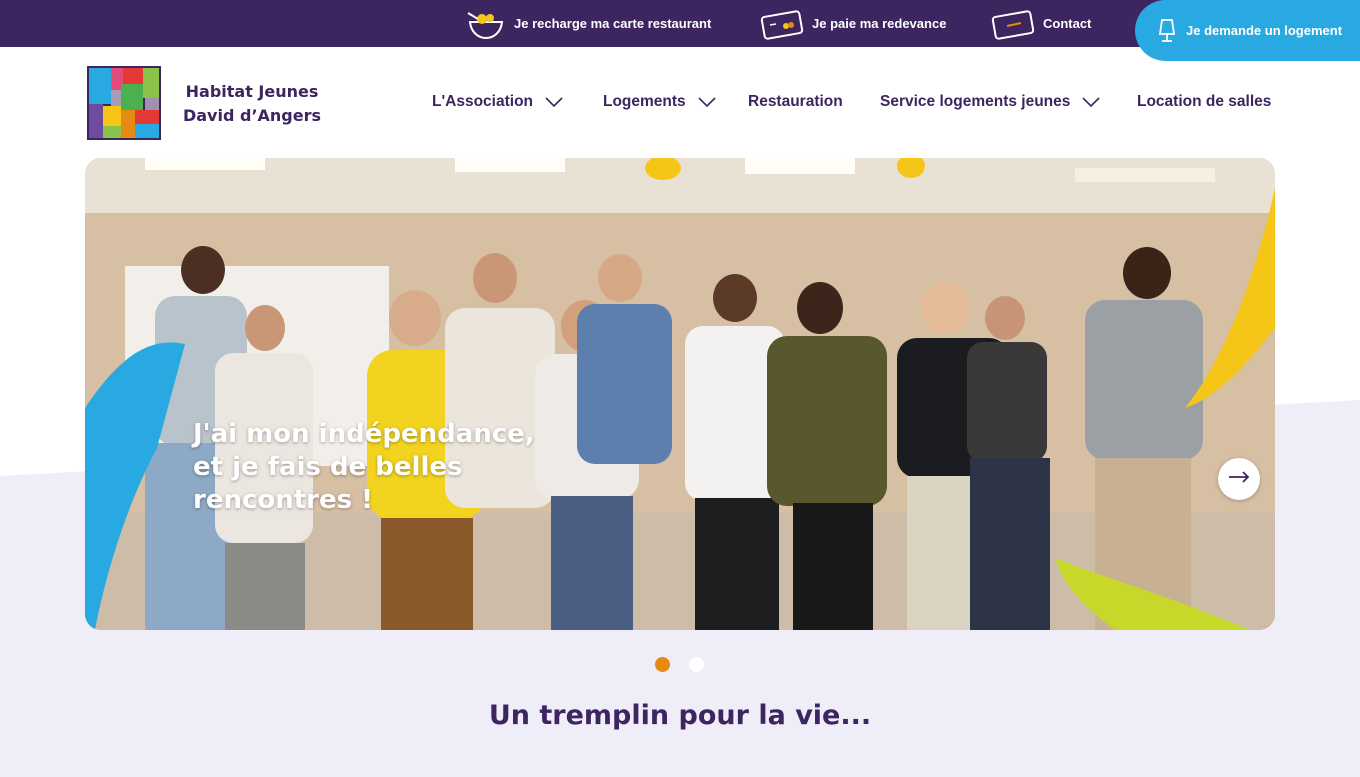  Describe the element at coordinates (1013, 24) in the screenshot. I see `envelope-icon` at that location.